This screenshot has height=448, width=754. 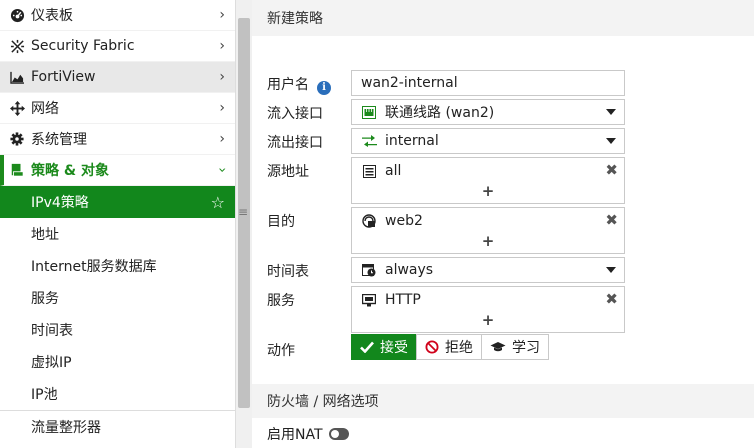 I want to click on sidebar-subitem-traffic-shapers: 流量整形器, so click(x=117, y=426).